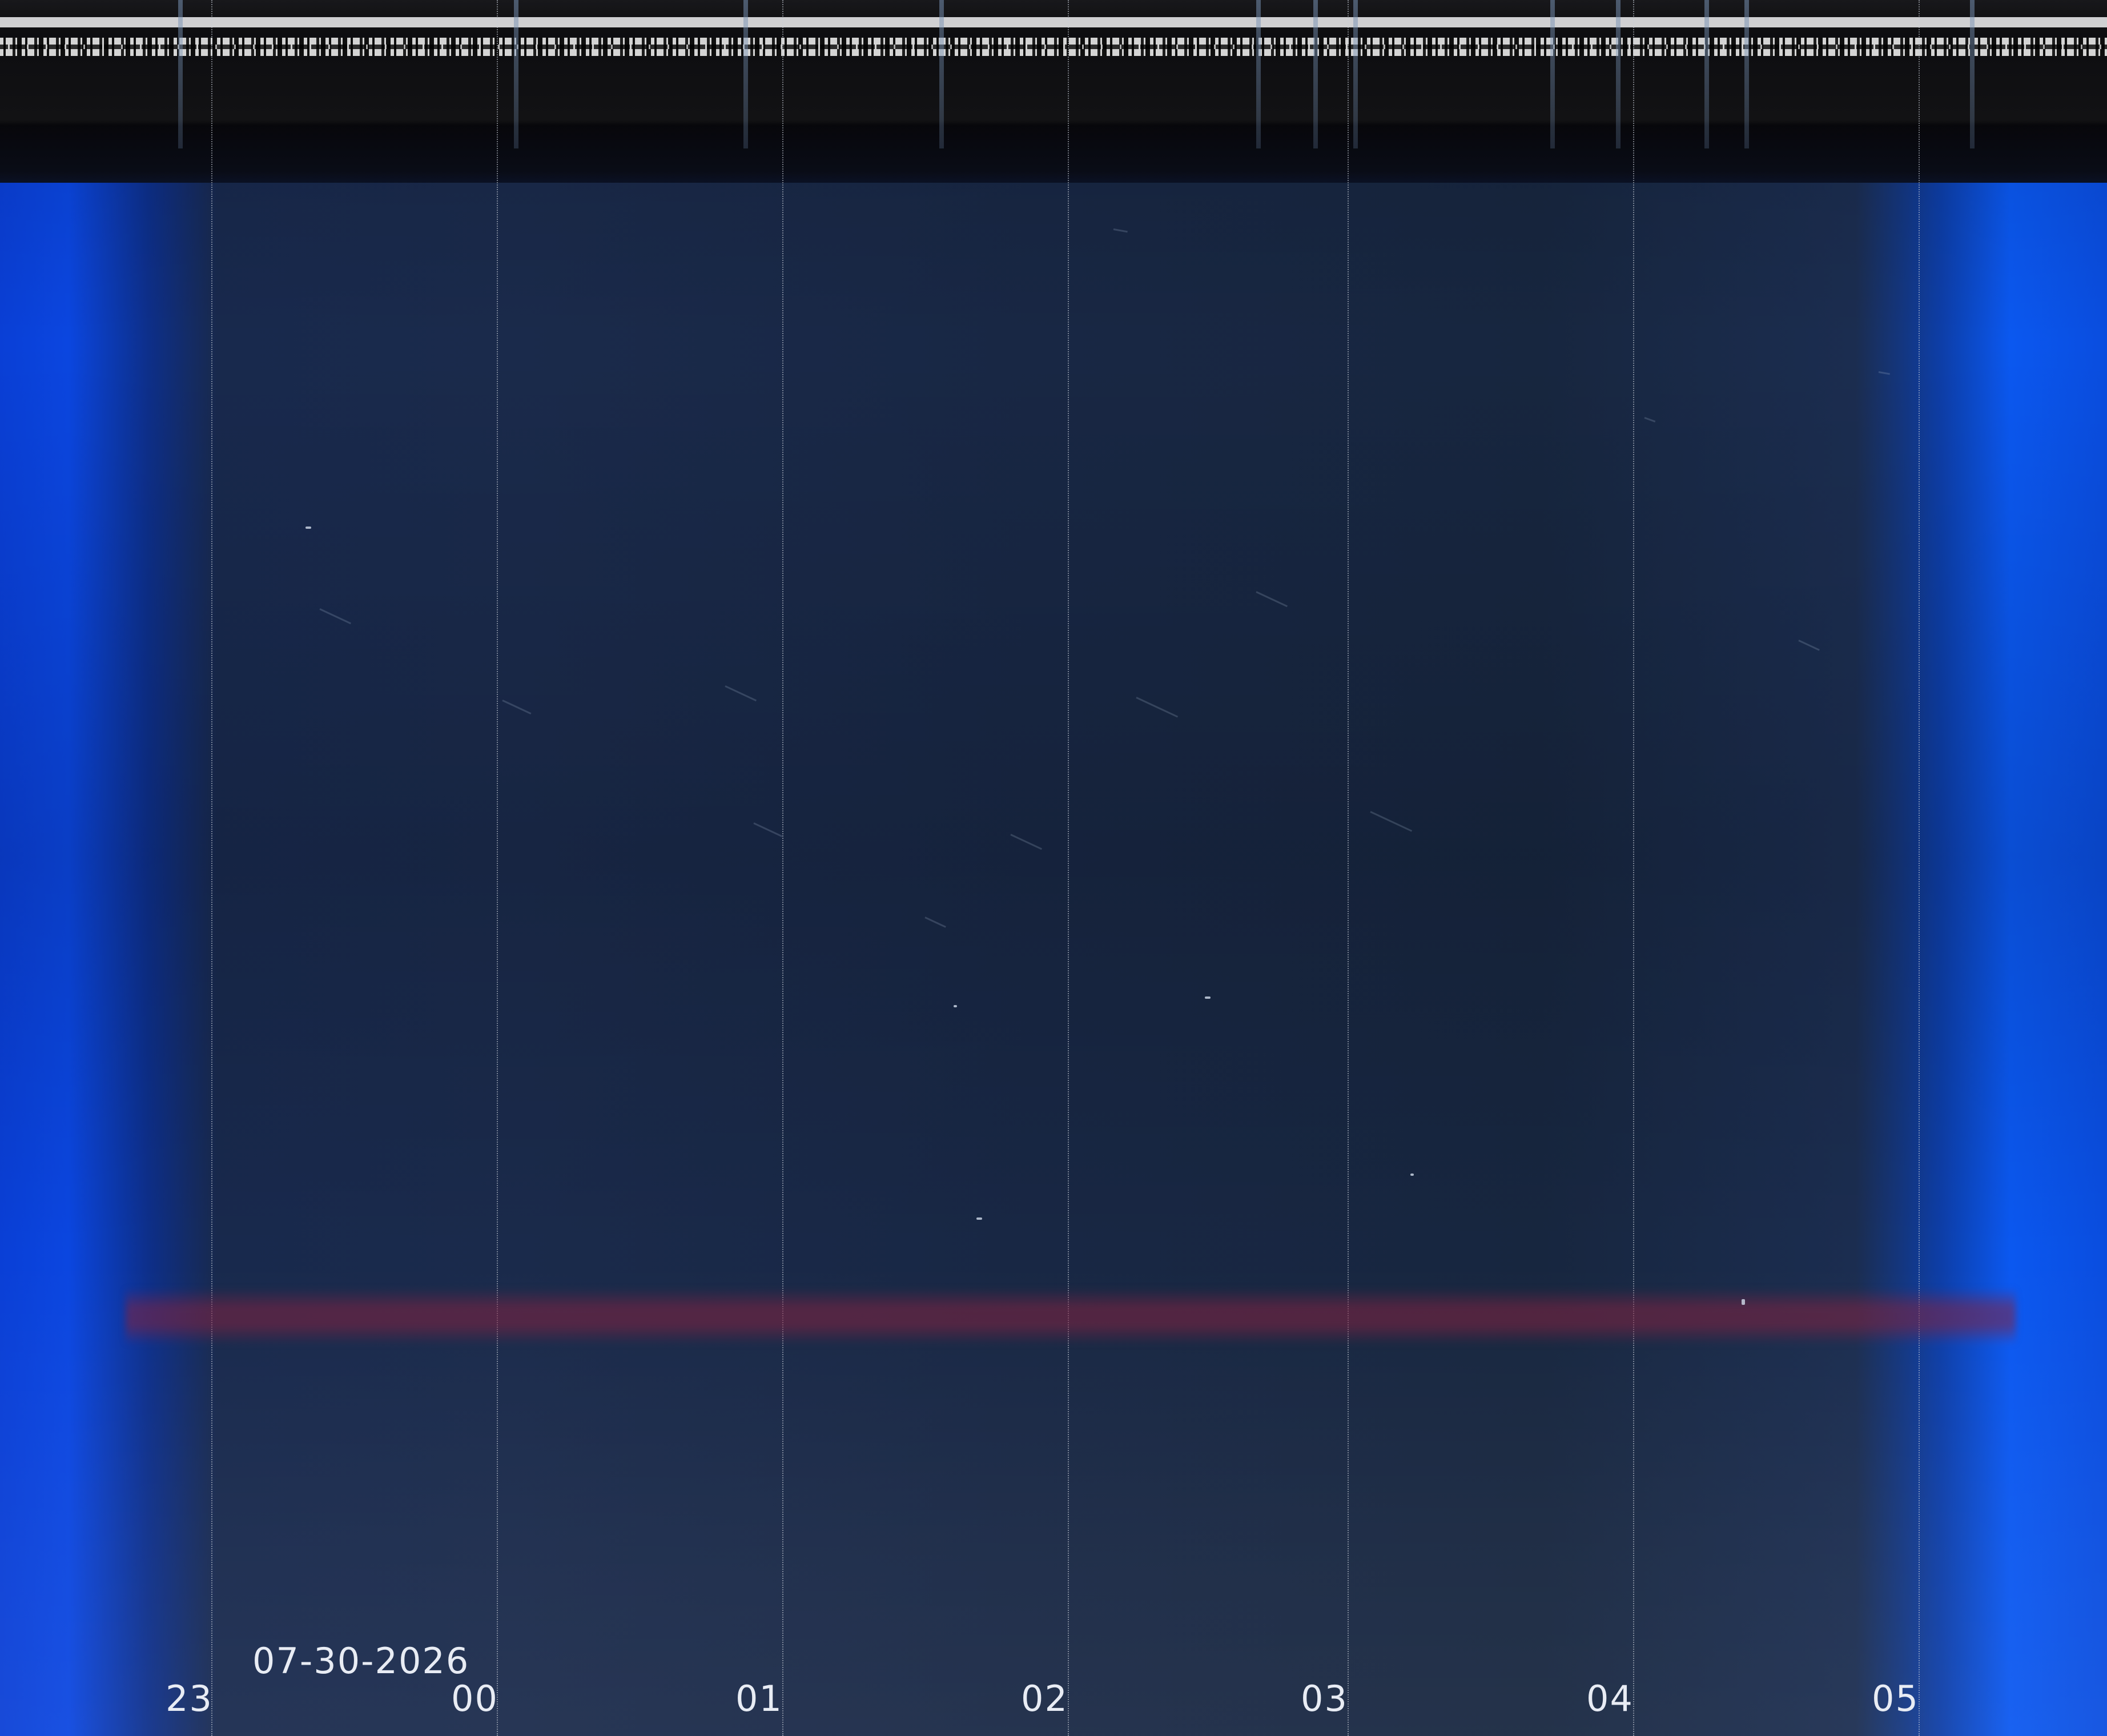  I want to click on hour-label-02: 02, so click(1044, 1698).